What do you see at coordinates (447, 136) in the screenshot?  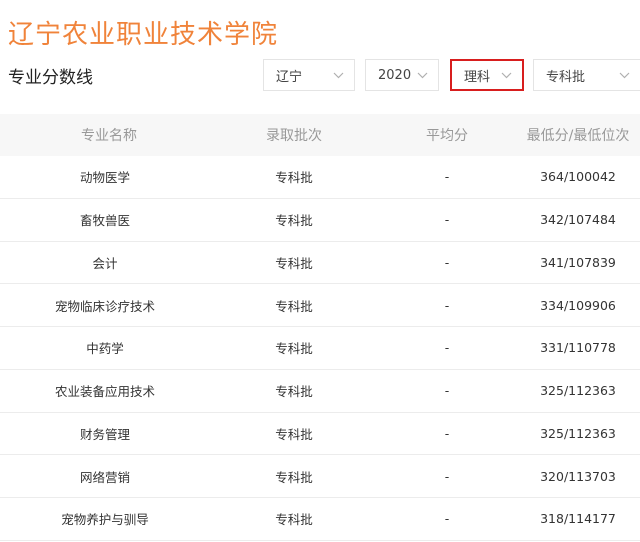 I see `column-header-average: 平均分` at bounding box center [447, 136].